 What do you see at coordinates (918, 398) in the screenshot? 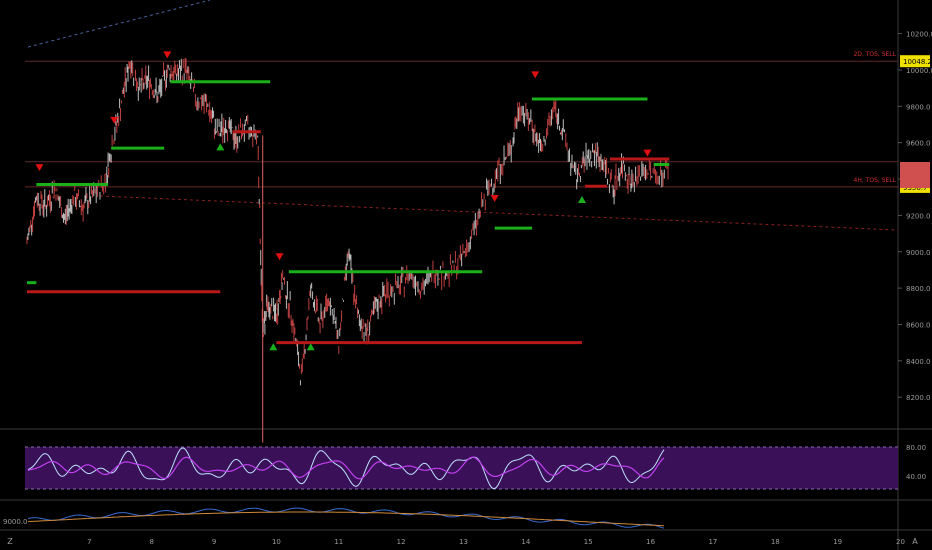
I see `price-tick-label: 8200.0` at bounding box center [918, 398].